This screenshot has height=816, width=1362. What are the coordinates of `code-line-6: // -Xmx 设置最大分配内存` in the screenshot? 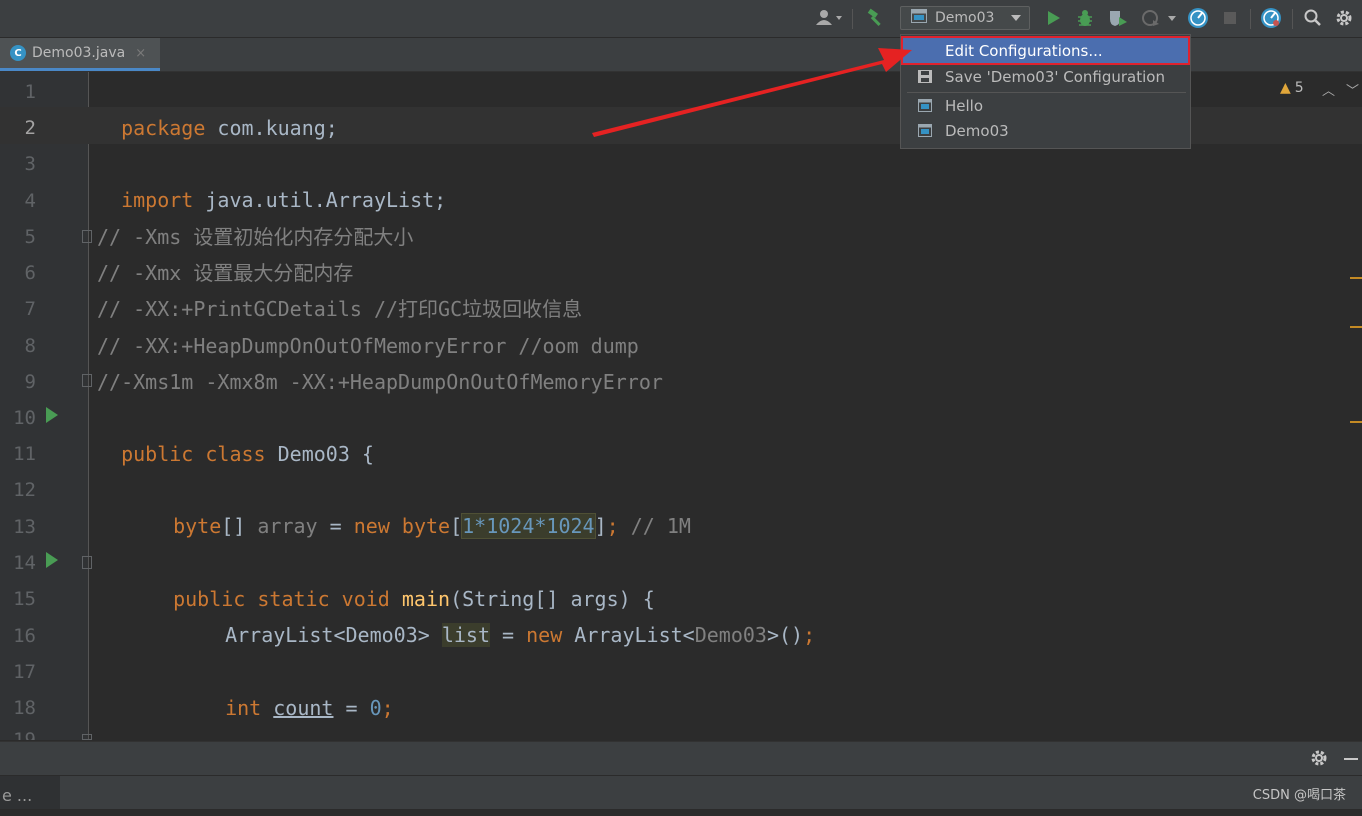 It's located at (225, 273).